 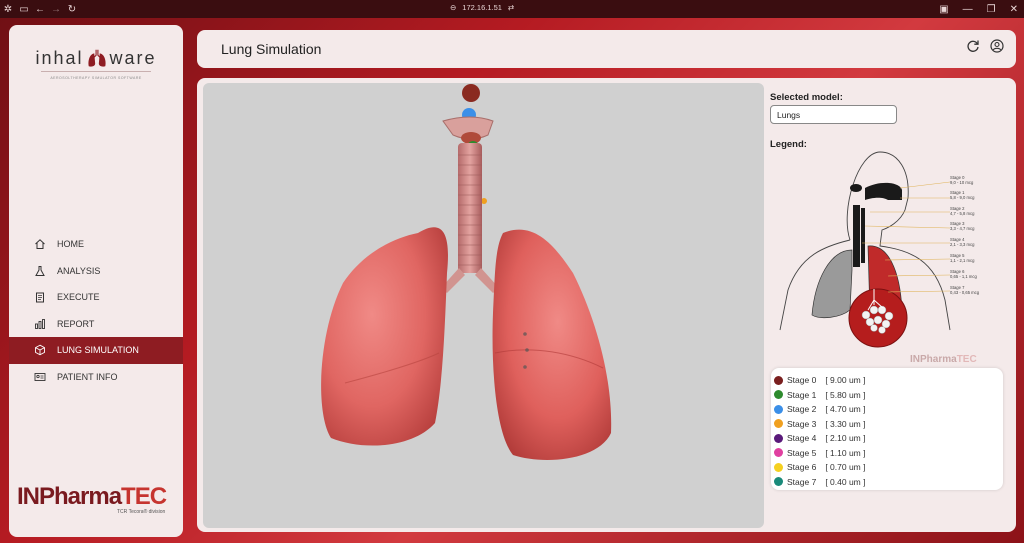 I want to click on left-lung, so click(x=384, y=336).